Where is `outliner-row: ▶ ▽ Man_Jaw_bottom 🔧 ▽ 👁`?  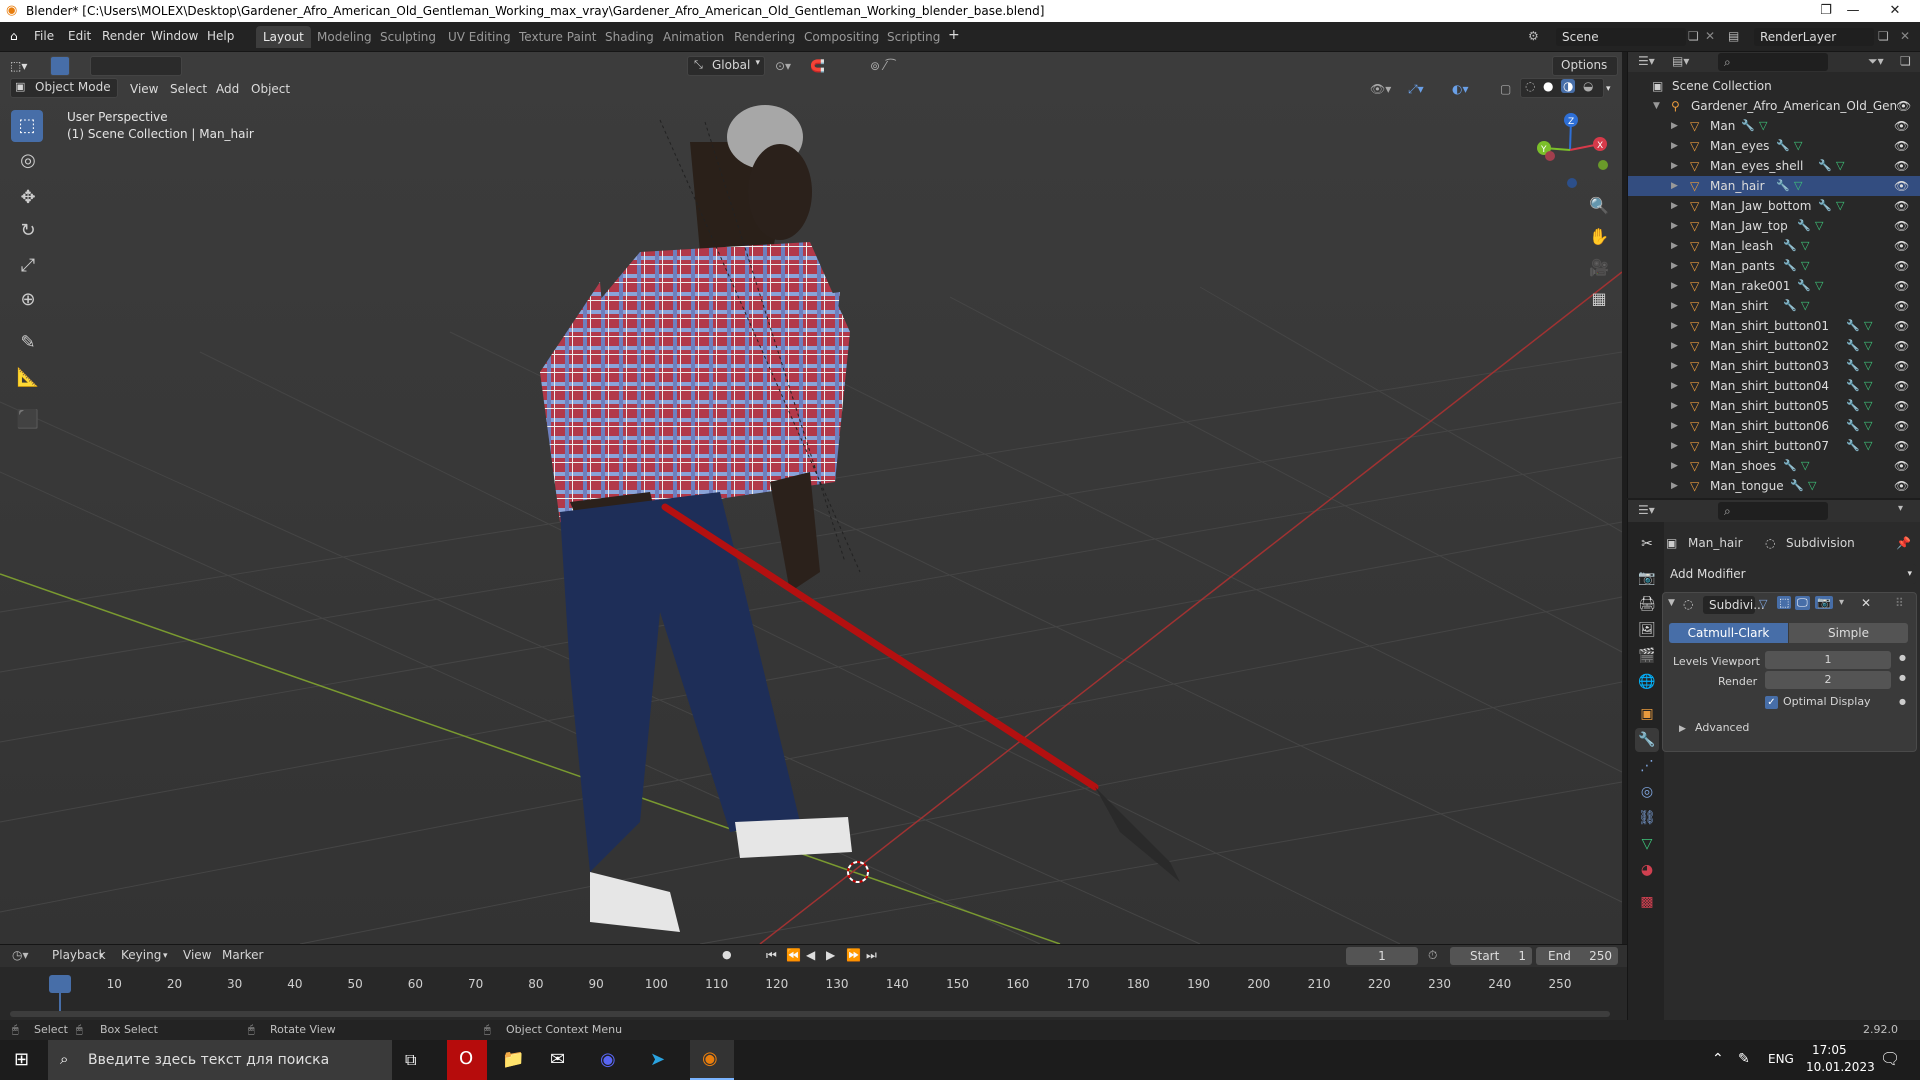 outliner-row: ▶ ▽ Man_Jaw_bottom 🔧 ▽ 👁 is located at coordinates (1774, 206).